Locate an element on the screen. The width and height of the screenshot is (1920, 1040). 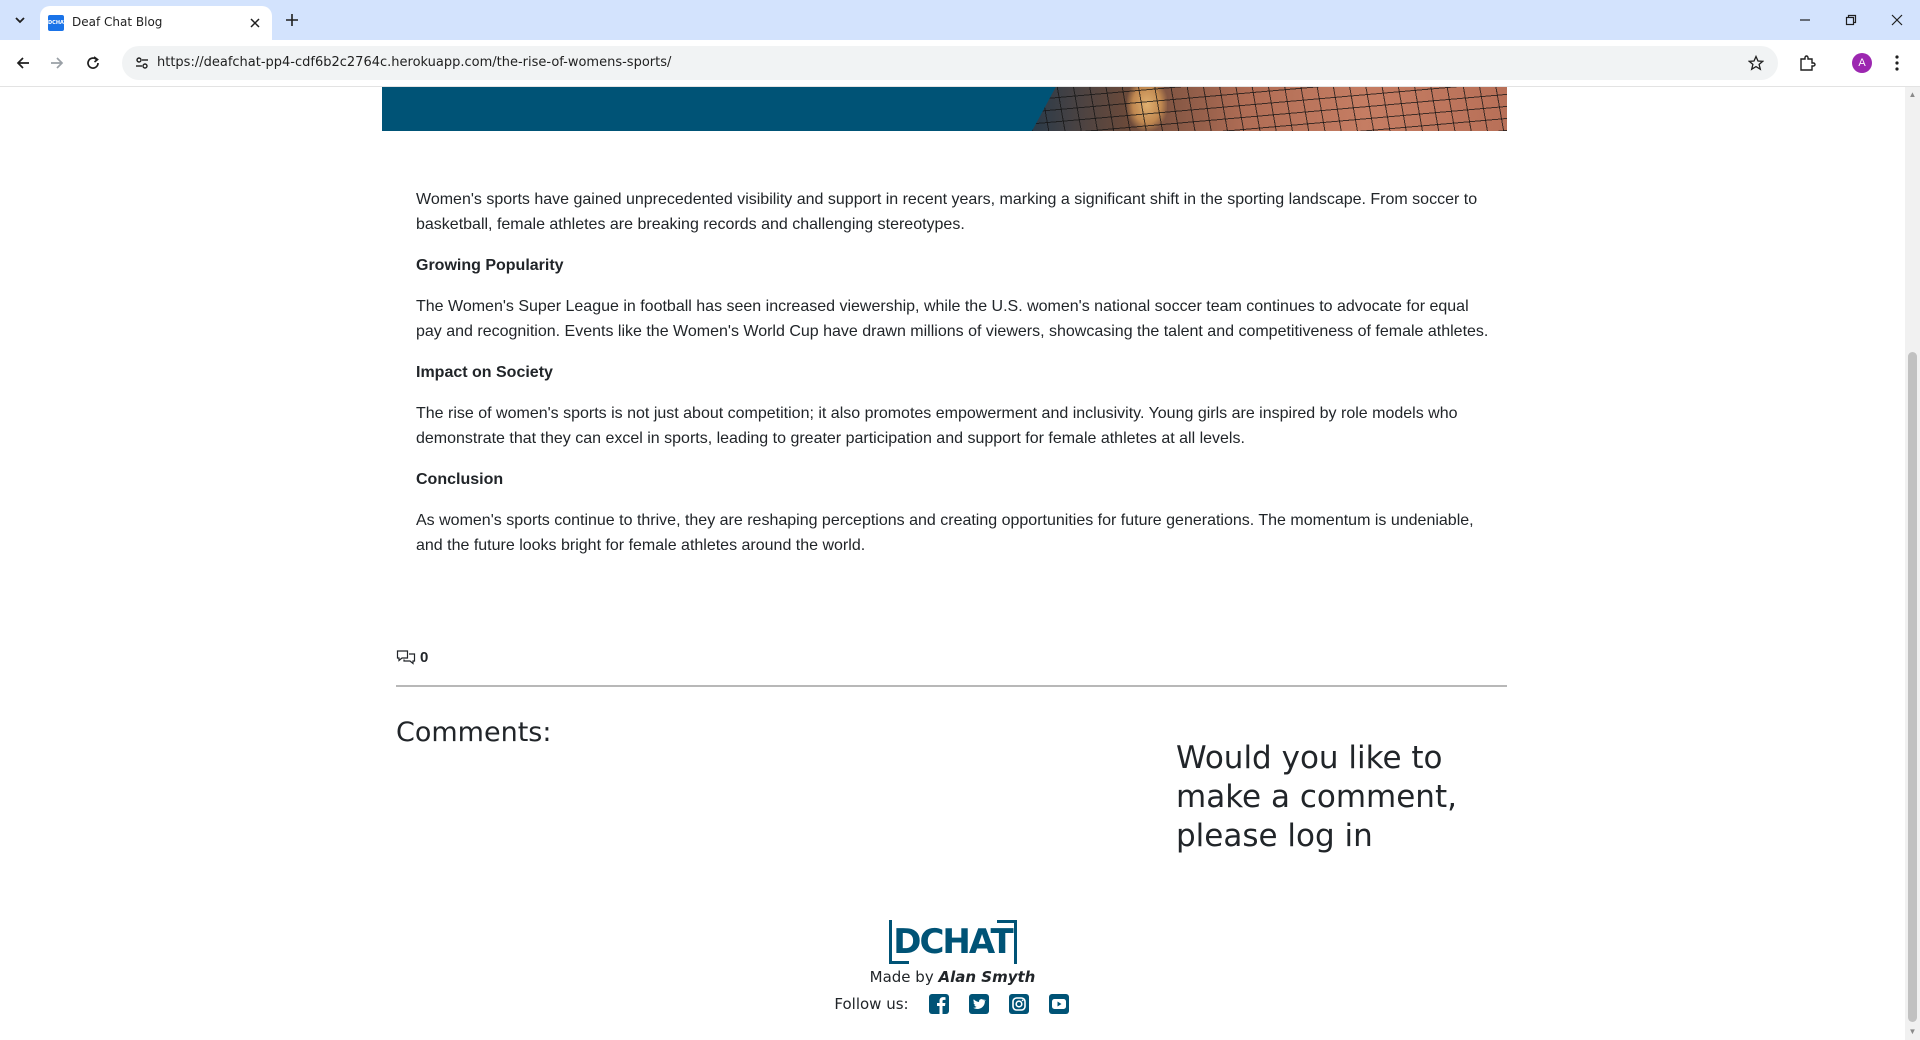
follow-label: Follow us: is located at coordinates (871, 1004).